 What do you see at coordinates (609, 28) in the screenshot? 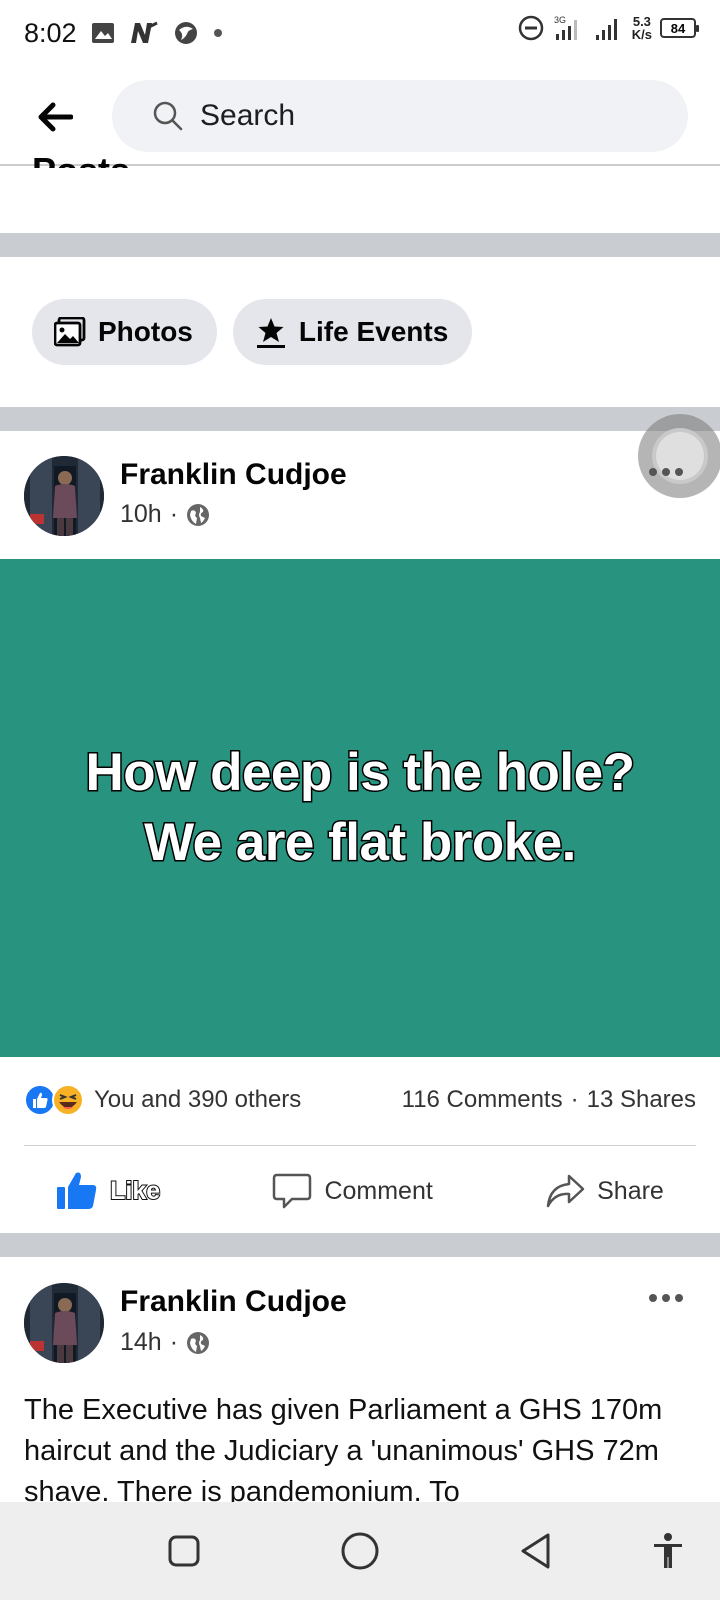
I see `signal-bars-icon` at bounding box center [609, 28].